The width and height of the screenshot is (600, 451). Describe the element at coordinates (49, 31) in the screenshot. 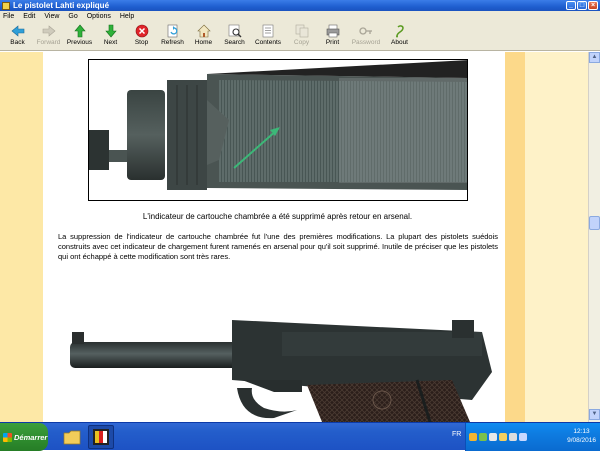

I see `arrow-right-icon` at that location.